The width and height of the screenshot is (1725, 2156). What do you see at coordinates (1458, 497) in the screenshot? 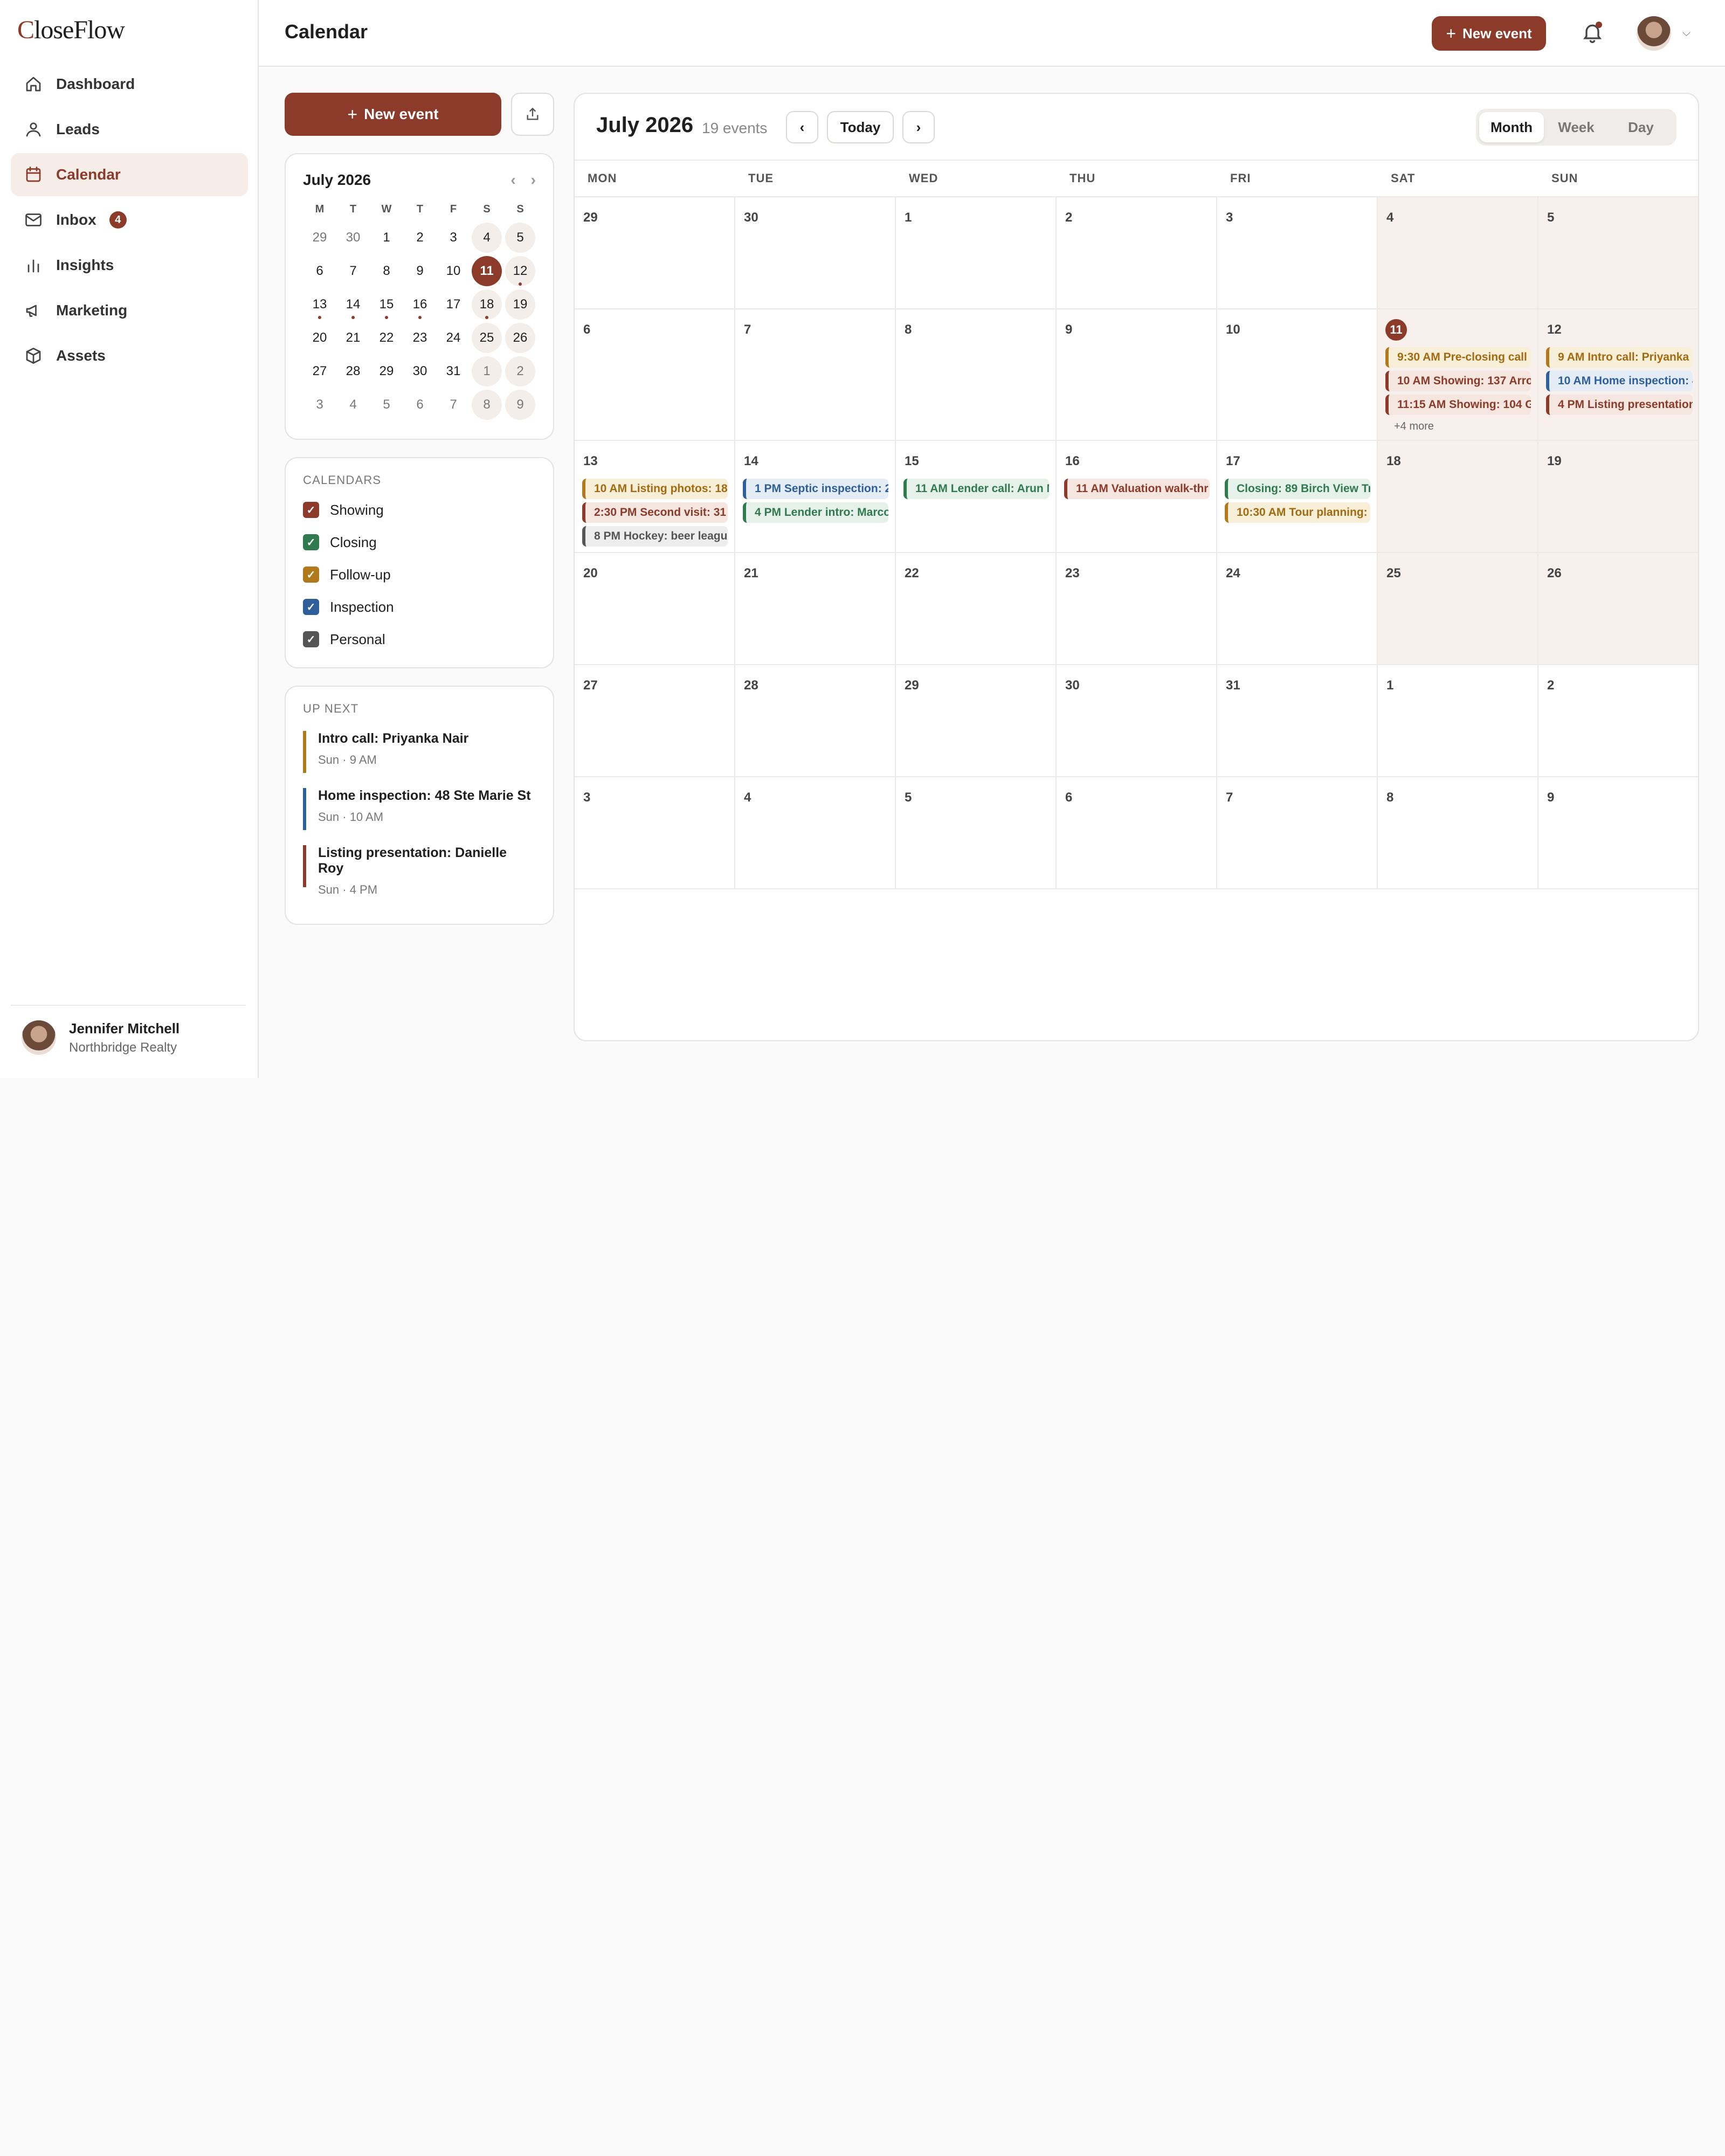
I see `day-cell: 18` at bounding box center [1458, 497].